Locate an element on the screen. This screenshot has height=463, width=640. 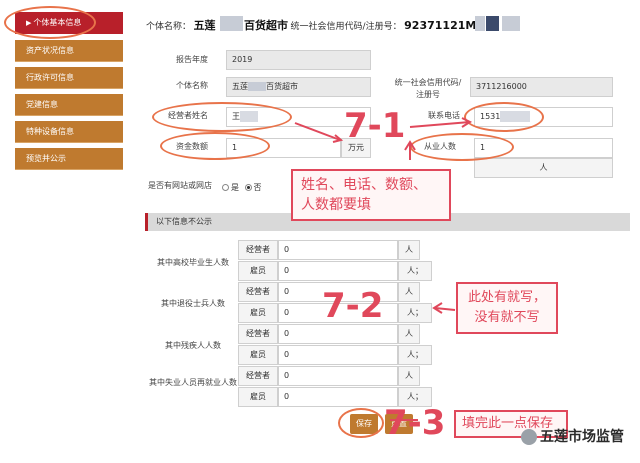
step-1-note-line1: 姓名、电话、数额、 is located at coordinates (364, 185).